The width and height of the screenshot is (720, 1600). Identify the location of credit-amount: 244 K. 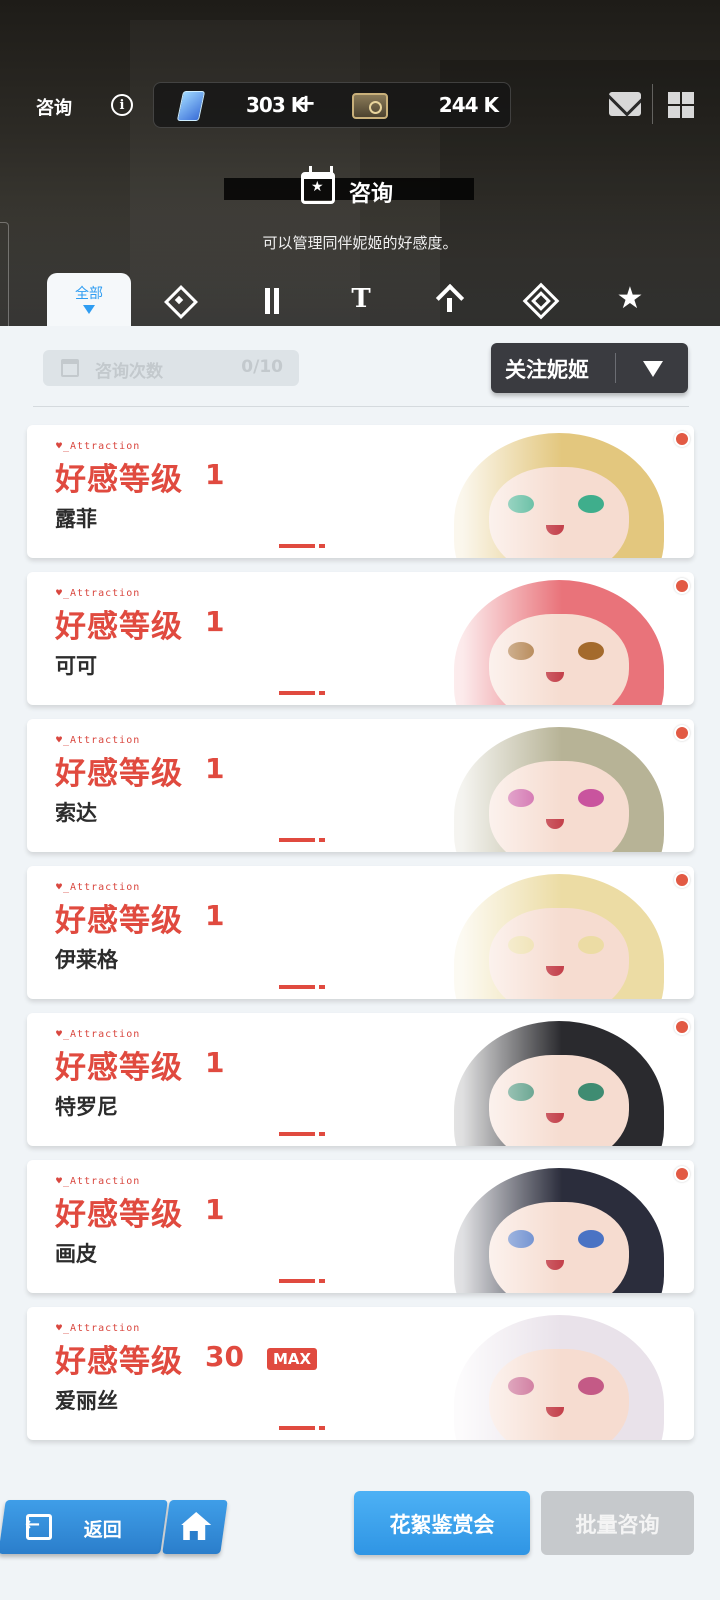
(468, 105).